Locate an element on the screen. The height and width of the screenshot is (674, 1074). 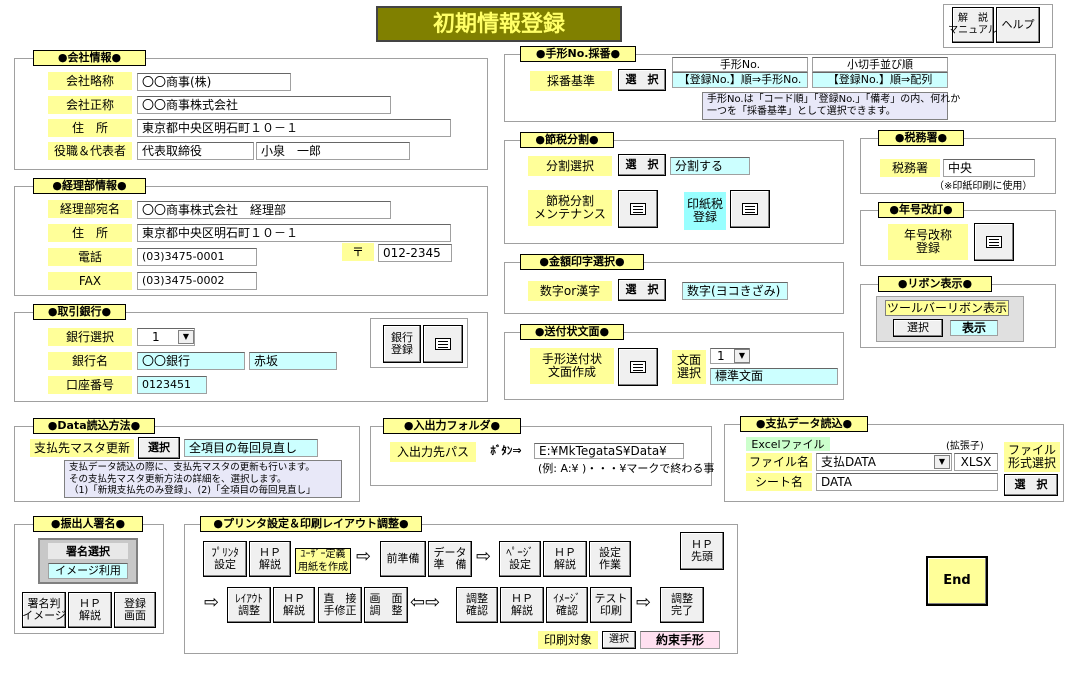
print-image-check-button: ｲﾒｰｼﾞ 確認 is located at coordinates (567, 605).